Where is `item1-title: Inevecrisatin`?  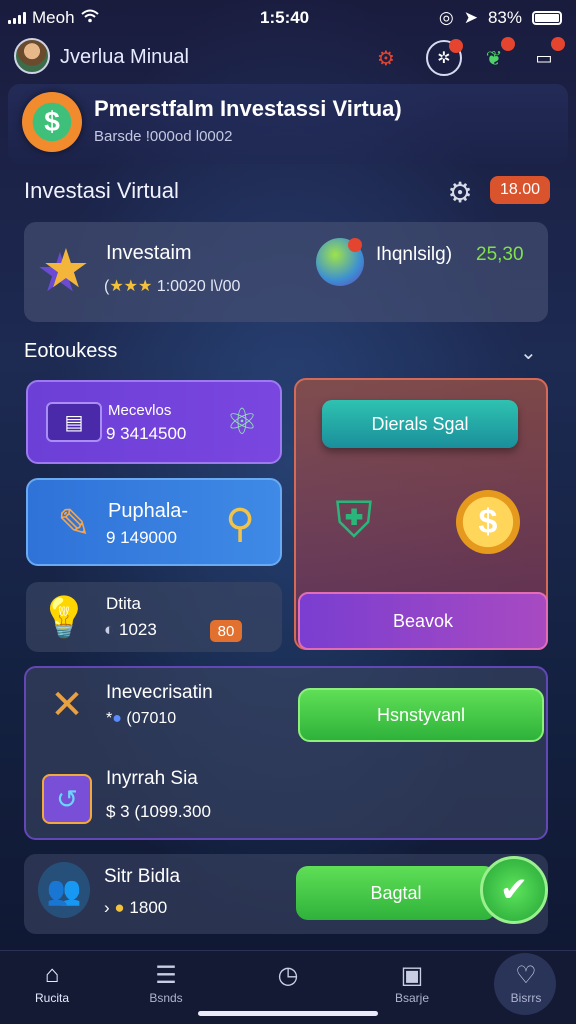 item1-title: Inevecrisatin is located at coordinates (159, 692).